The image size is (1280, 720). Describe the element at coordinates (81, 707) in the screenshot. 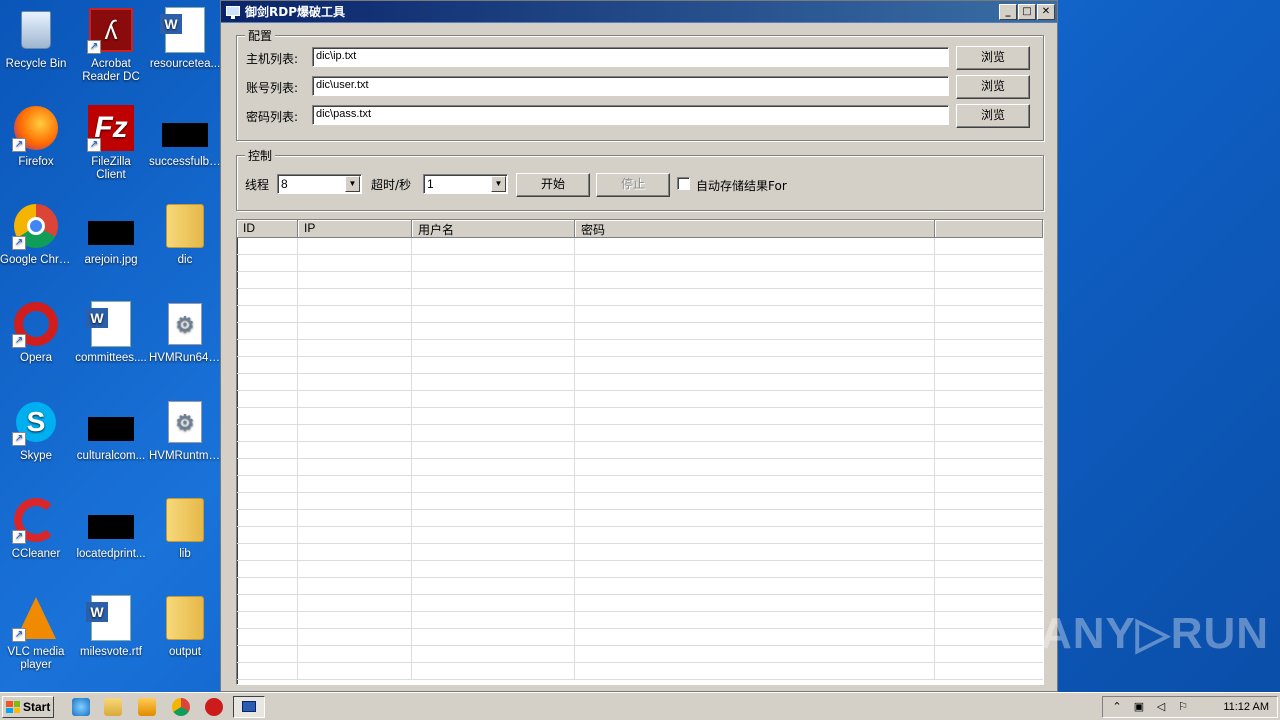

I see `internet-explorer-icon` at that location.